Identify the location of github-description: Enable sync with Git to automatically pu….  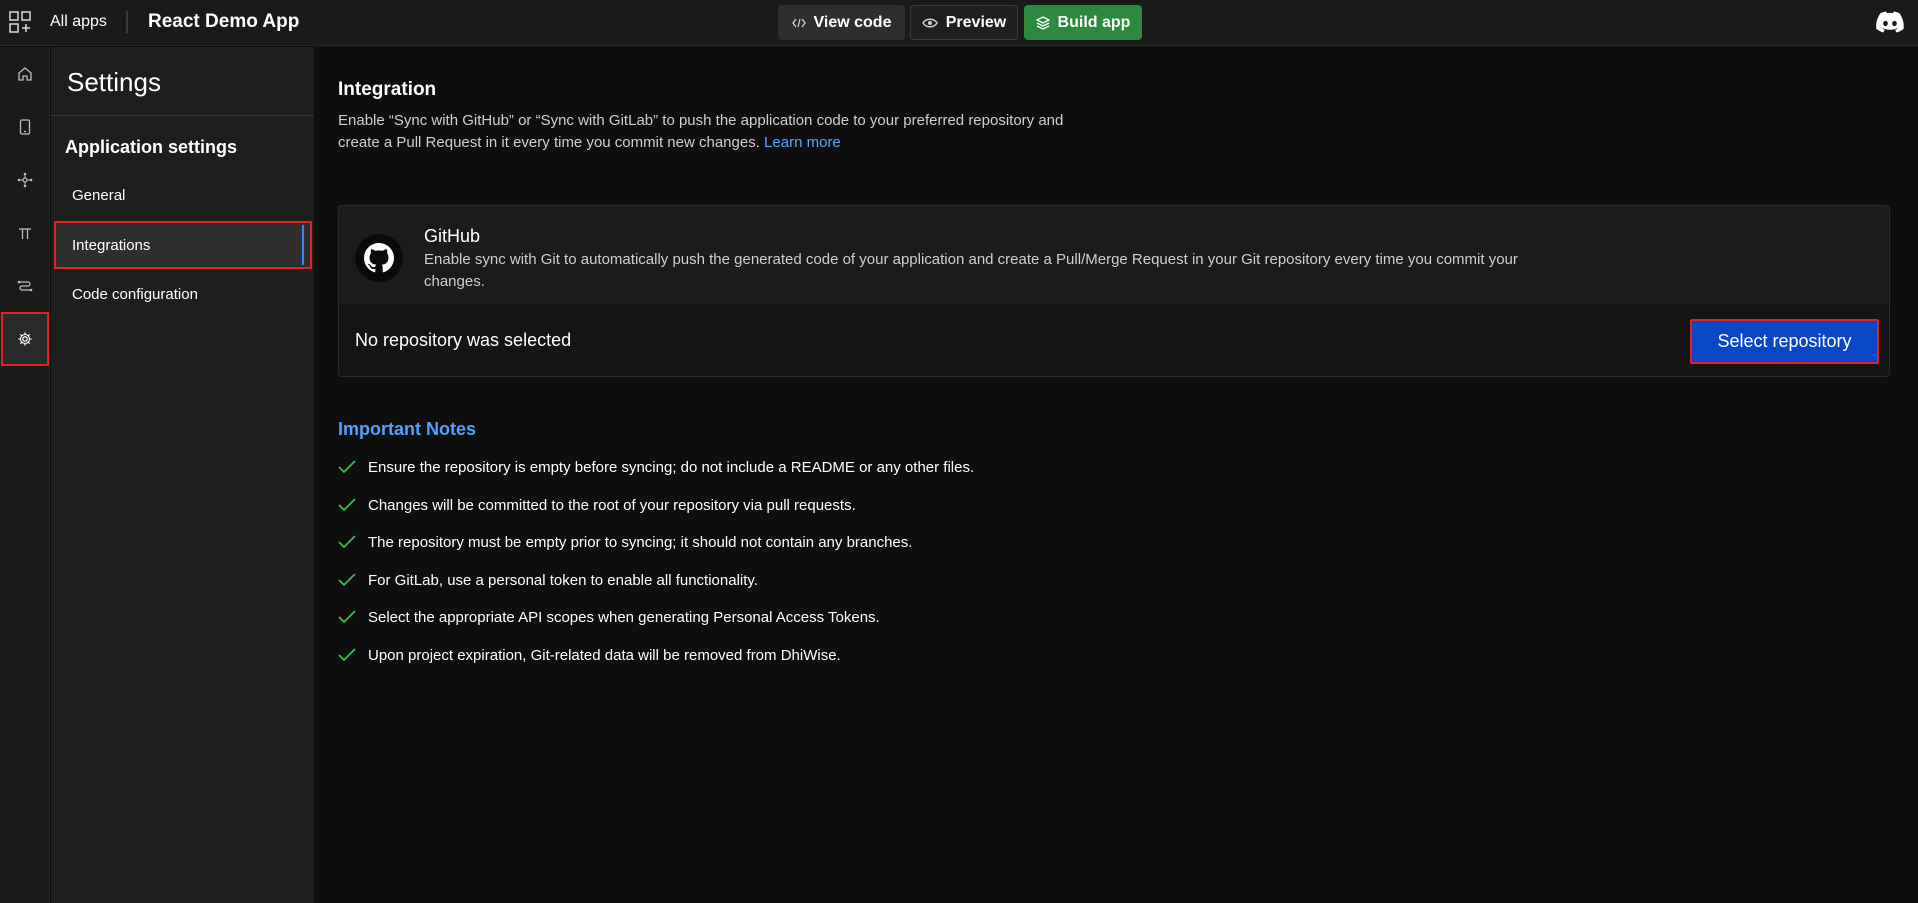
(971, 270).